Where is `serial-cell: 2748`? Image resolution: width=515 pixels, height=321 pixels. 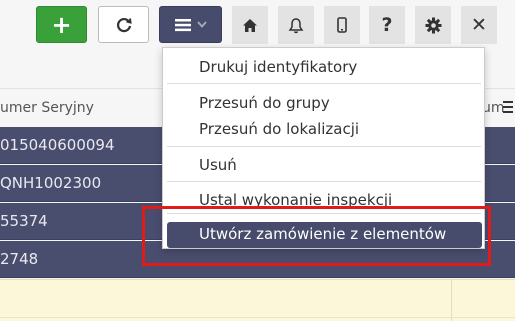
serial-cell: 2748 is located at coordinates (19, 259).